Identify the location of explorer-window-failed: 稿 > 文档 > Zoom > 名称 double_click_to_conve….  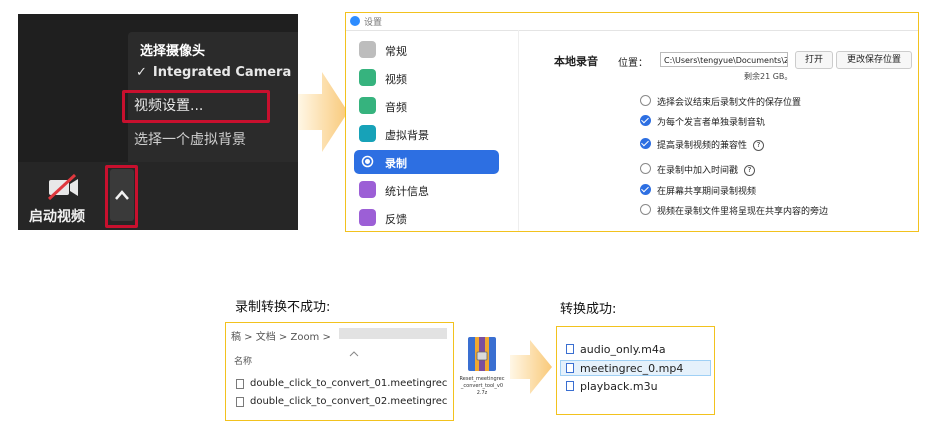
(339, 371).